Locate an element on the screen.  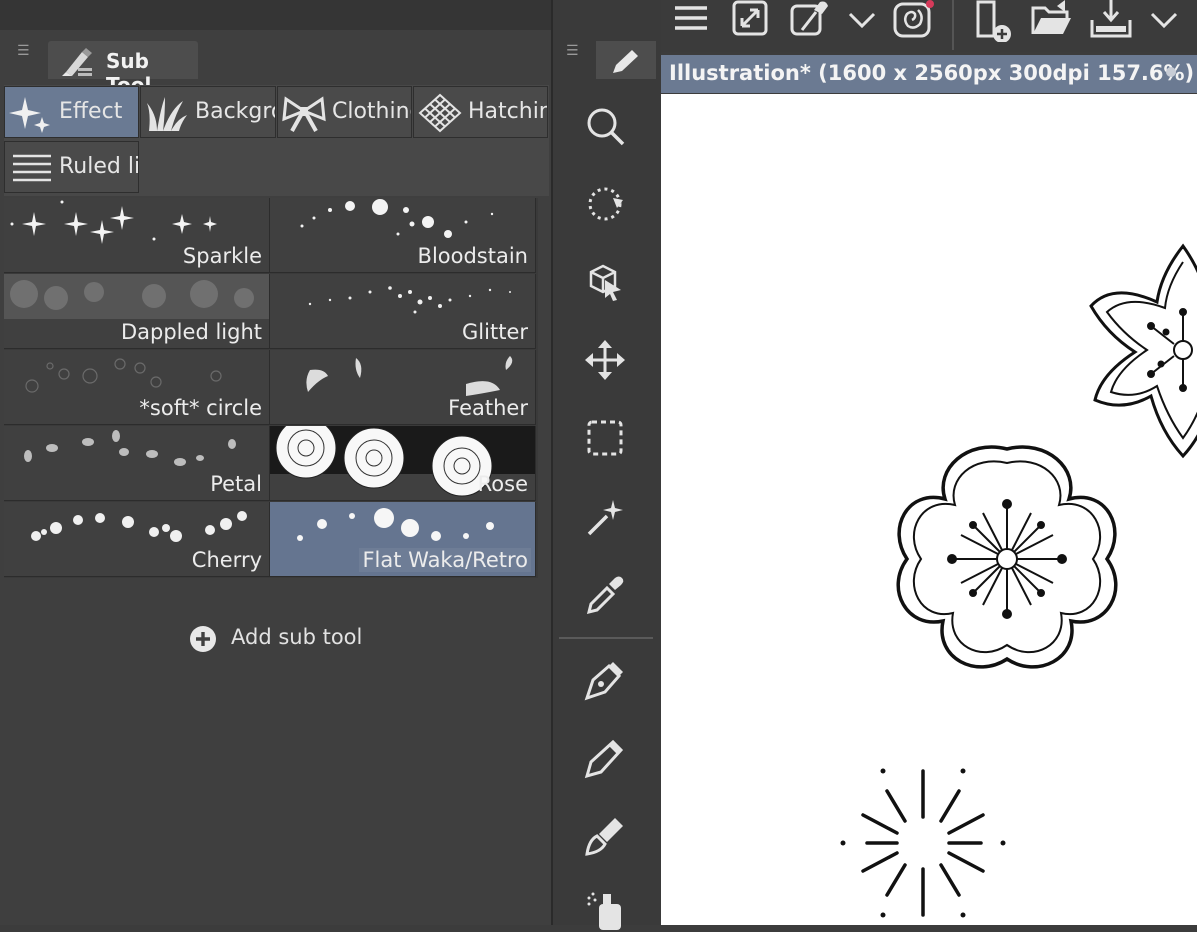
toolbar-separator is located at coordinates (953, 25).